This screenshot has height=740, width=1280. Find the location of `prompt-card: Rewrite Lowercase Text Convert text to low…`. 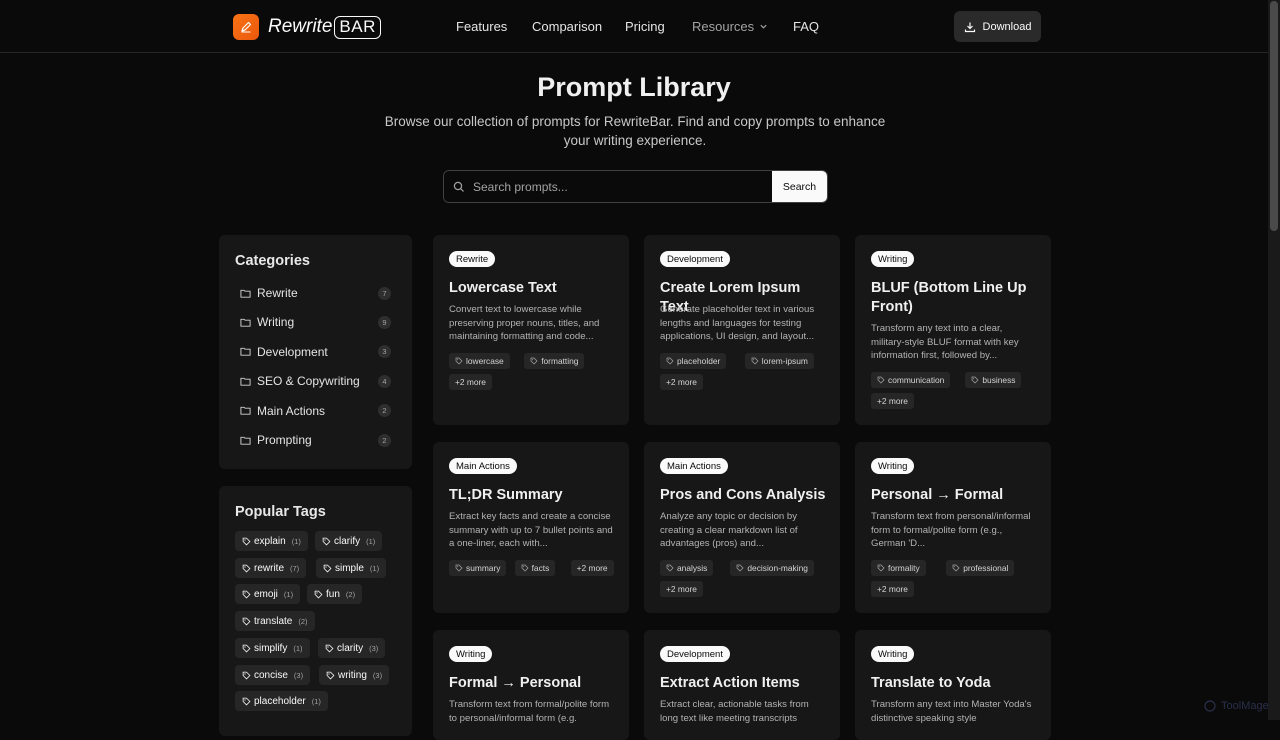

prompt-card: Rewrite Lowercase Text Convert text to low… is located at coordinates (531, 330).